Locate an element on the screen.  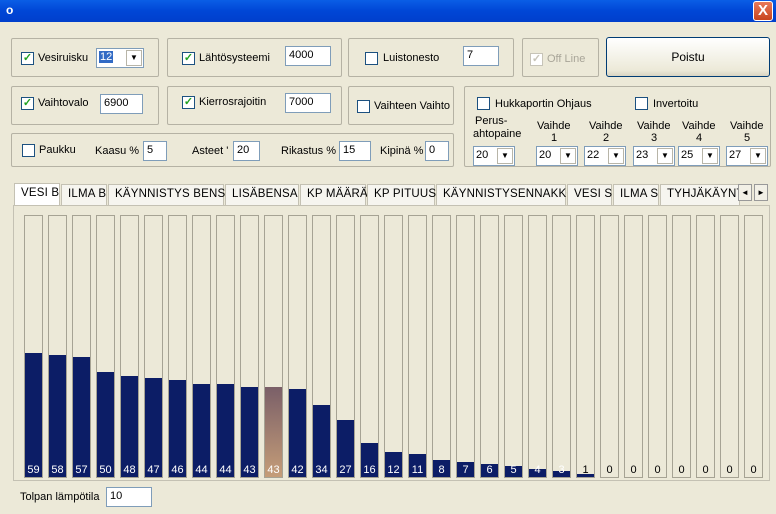
perus-ahtopaine-value: 20 is located at coordinates (482, 155).